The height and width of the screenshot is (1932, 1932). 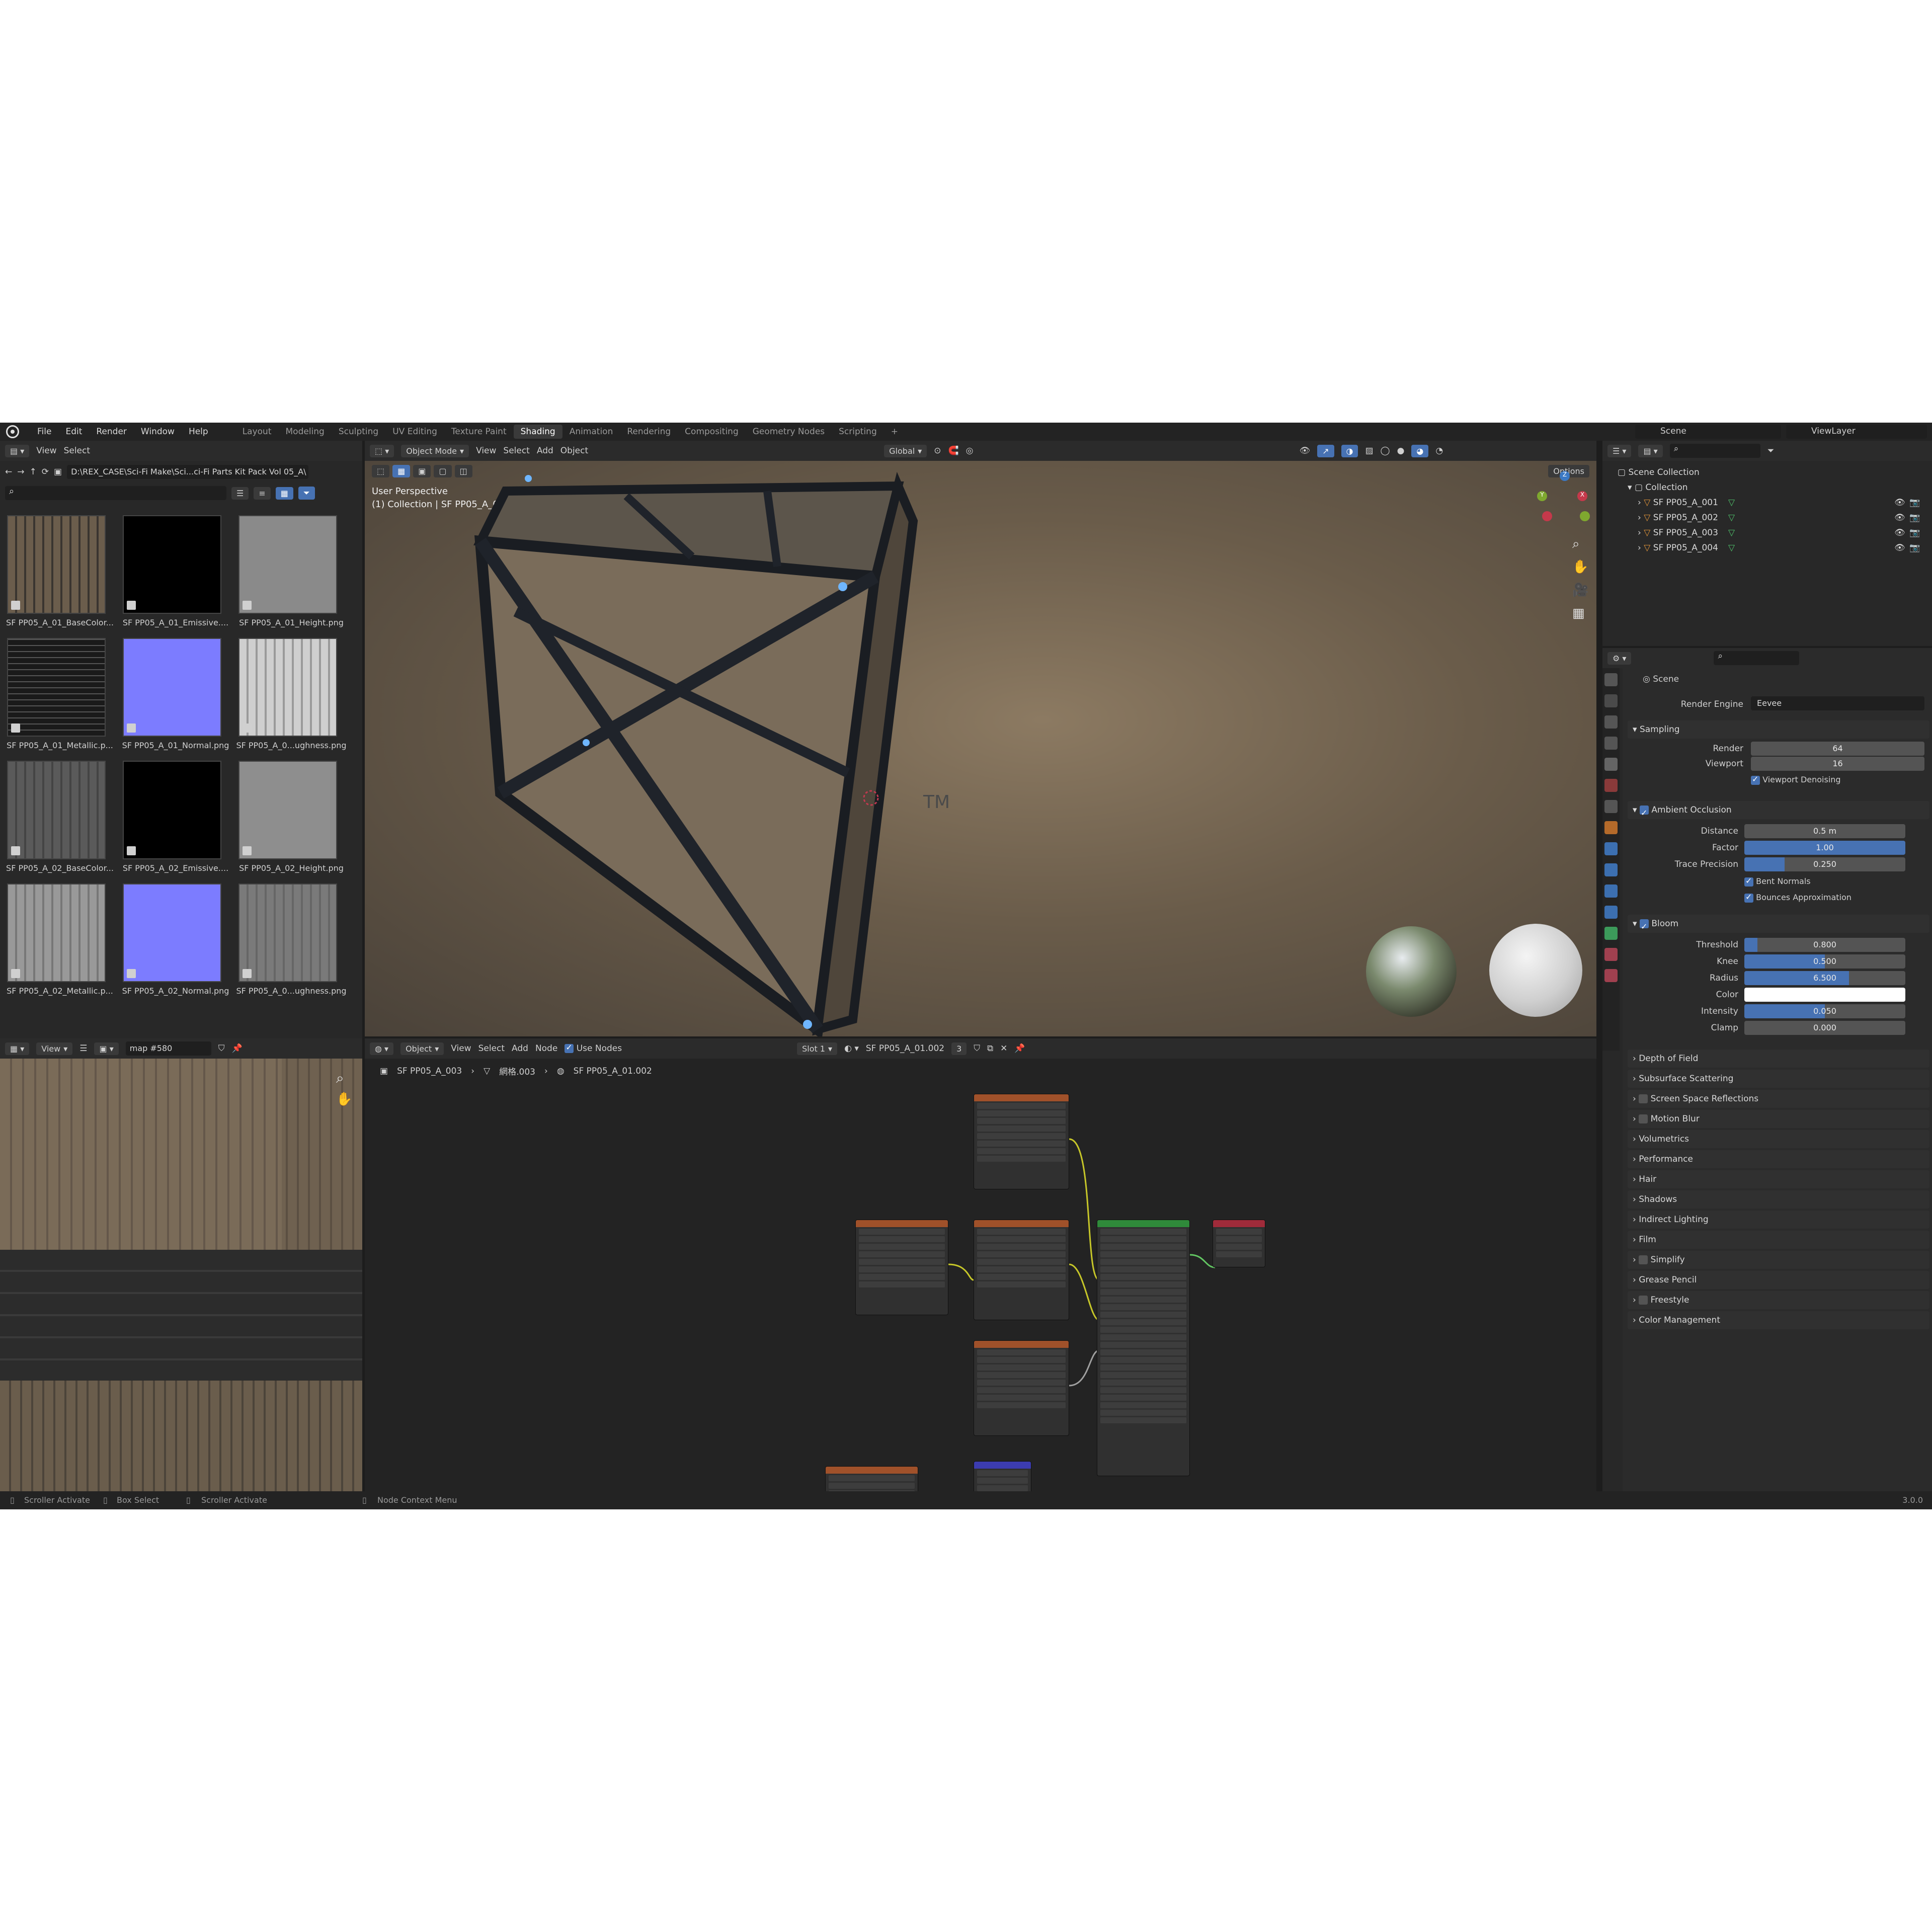 I want to click on grid-icon: ▦, so click(x=1578, y=613).